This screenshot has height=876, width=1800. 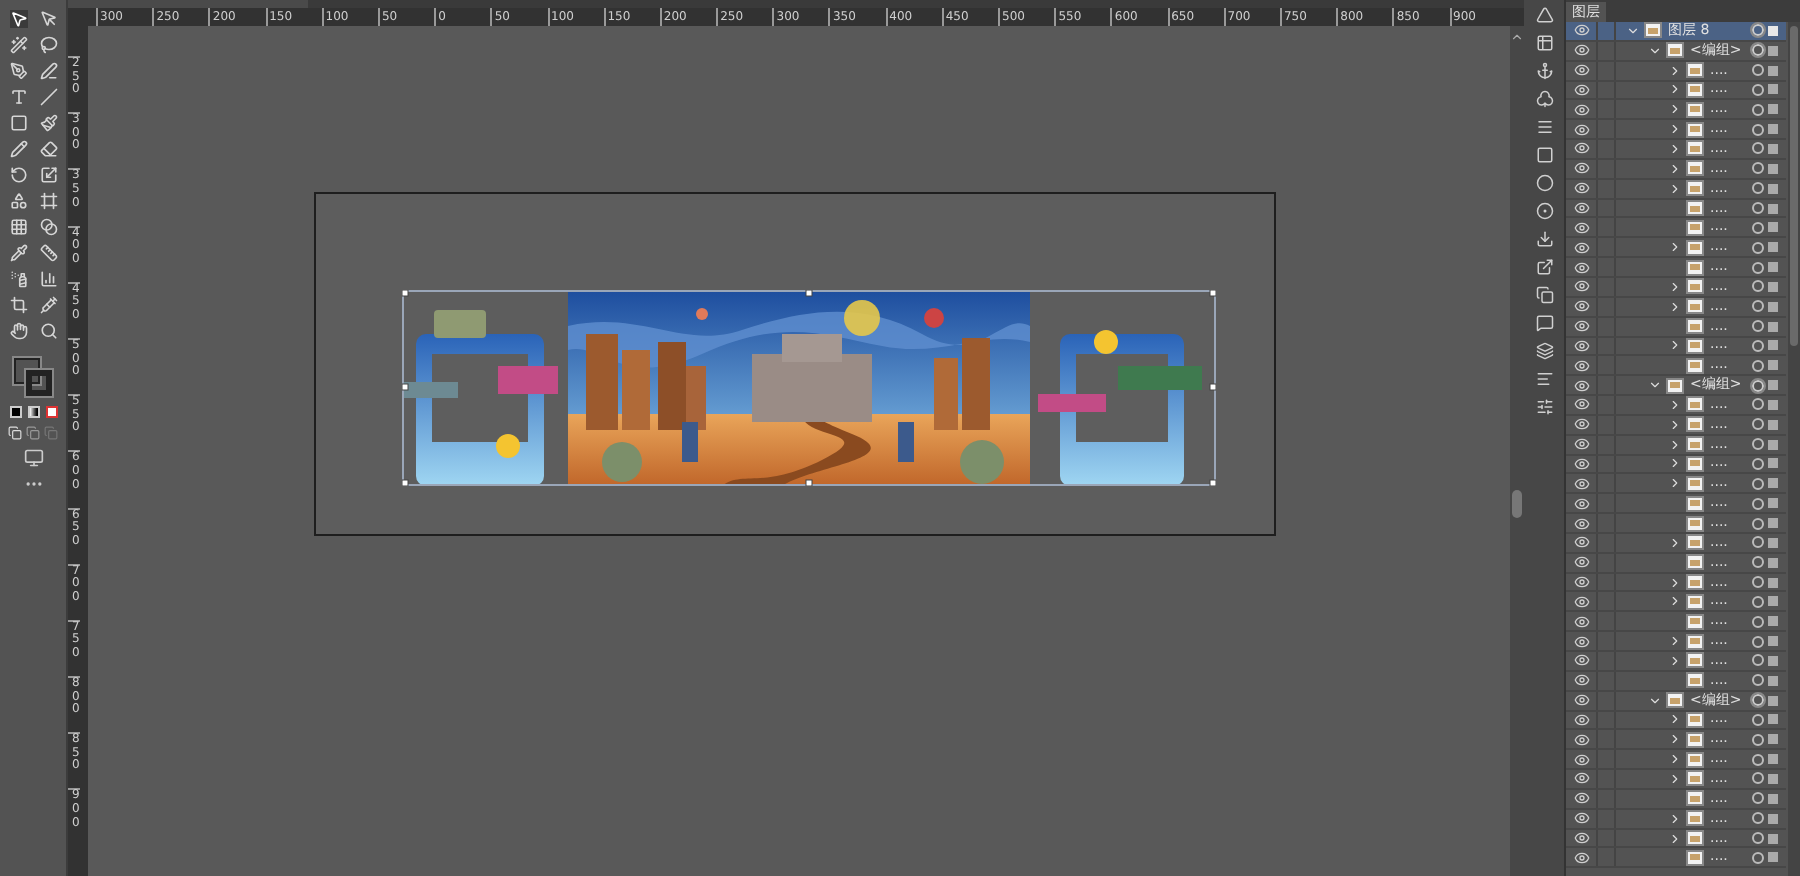 What do you see at coordinates (48, 97) in the screenshot?
I see `line-tool-icon` at bounding box center [48, 97].